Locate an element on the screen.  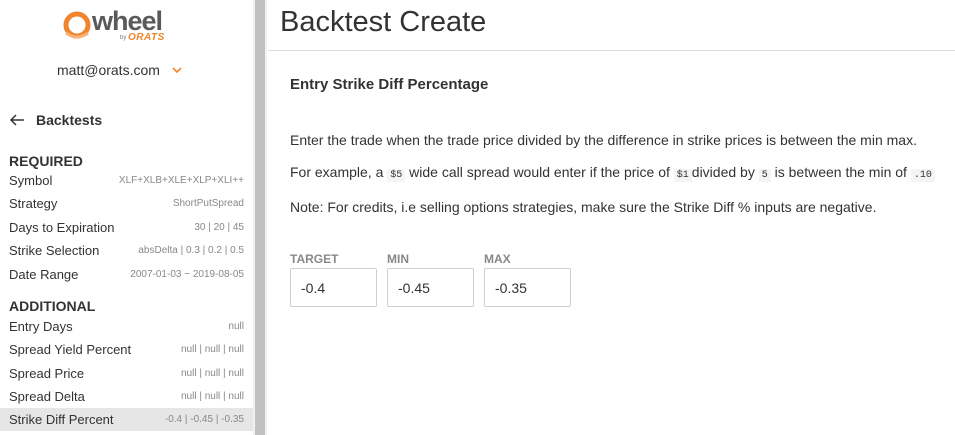
param-label: Symbol is located at coordinates (31, 180).